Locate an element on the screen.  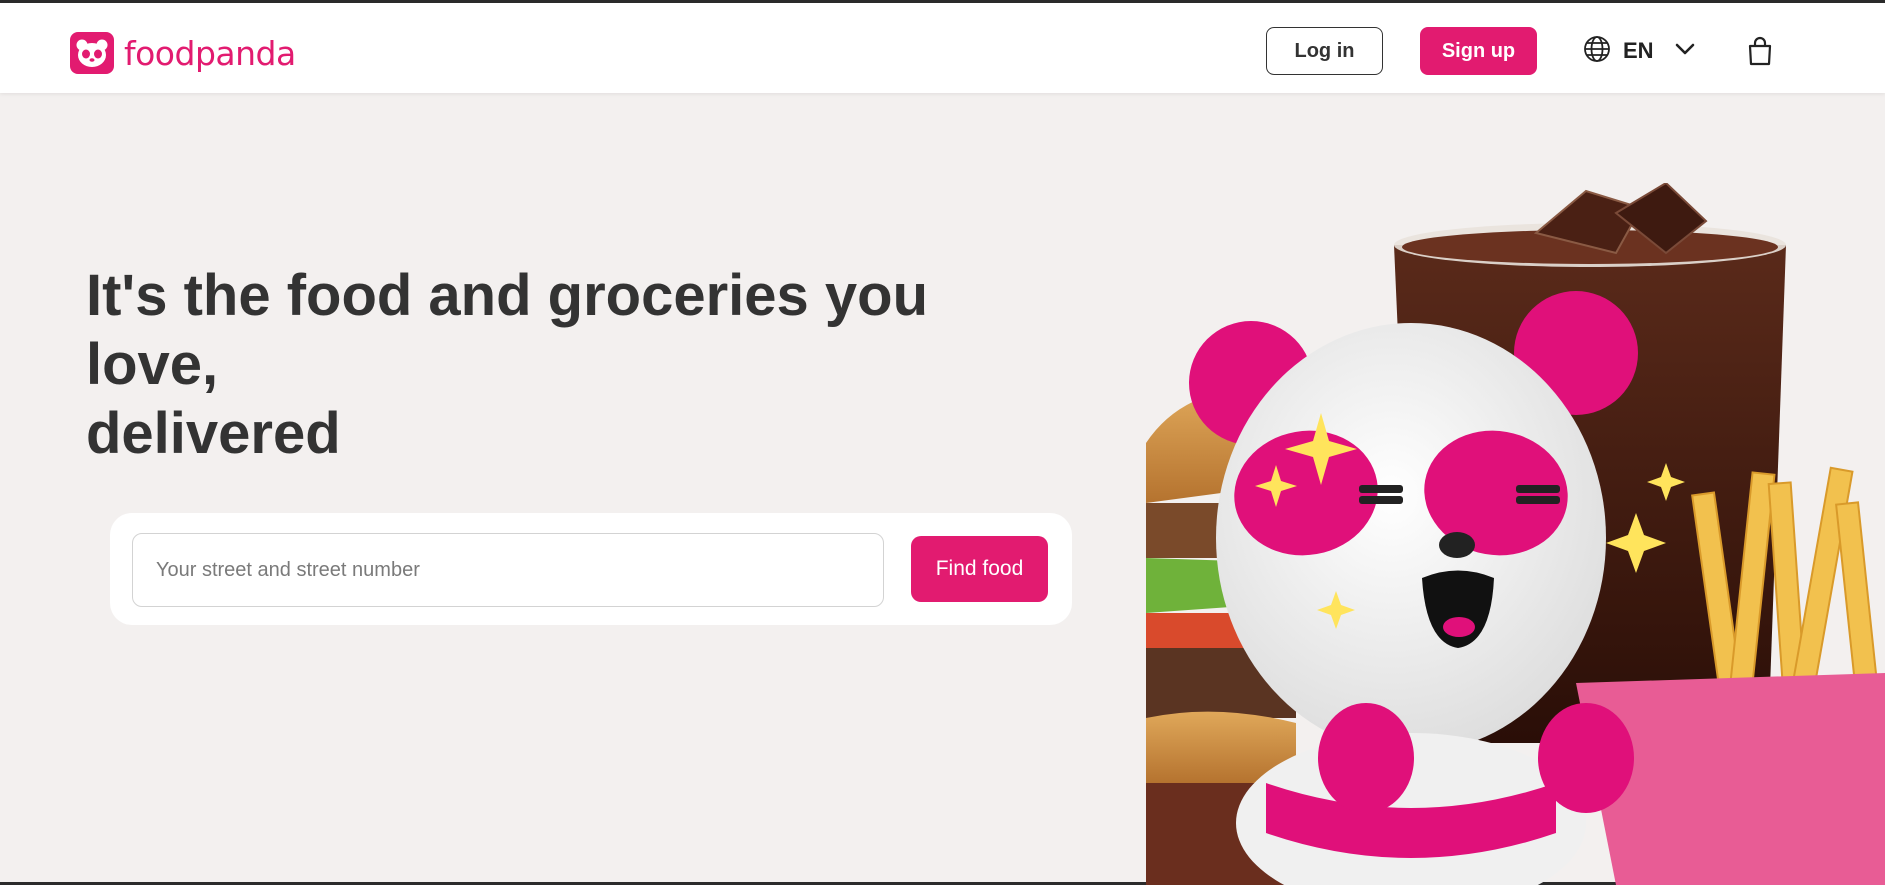
language-selector: EN is located at coordinates (1639, 51).